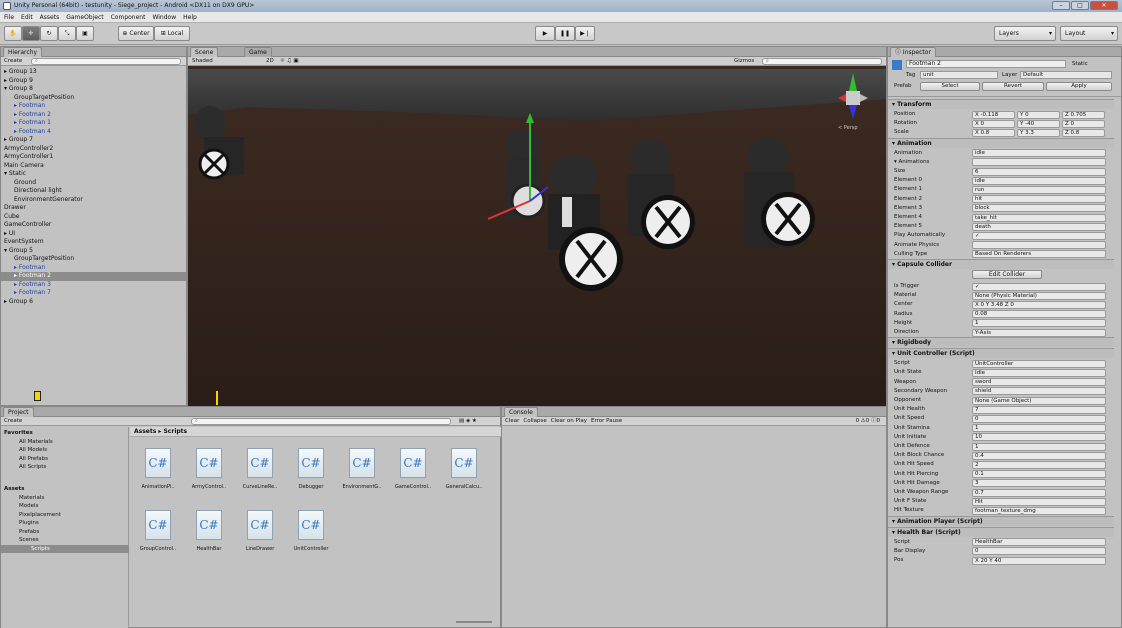 The image size is (1122, 628). What do you see at coordinates (158, 534) in the screenshot?
I see `script-asset: C# GroupControl..` at bounding box center [158, 534].